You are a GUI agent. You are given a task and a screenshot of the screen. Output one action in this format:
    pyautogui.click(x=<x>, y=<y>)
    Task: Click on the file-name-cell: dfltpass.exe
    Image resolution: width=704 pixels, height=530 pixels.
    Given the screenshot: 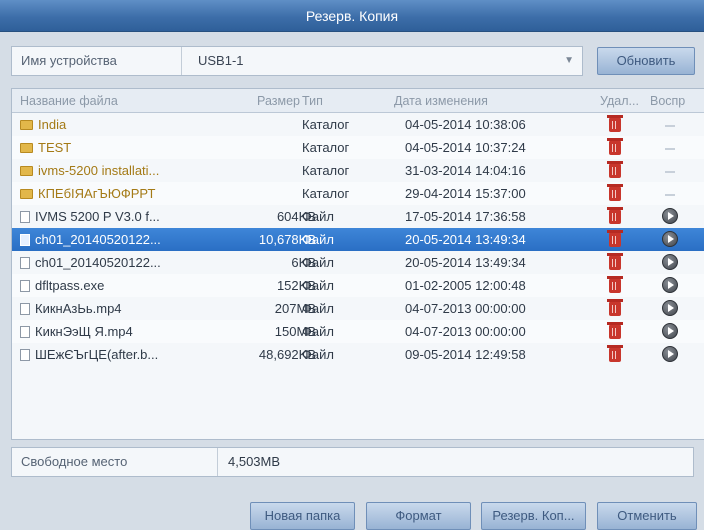 What is the action you would take?
    pyautogui.click(x=120, y=285)
    